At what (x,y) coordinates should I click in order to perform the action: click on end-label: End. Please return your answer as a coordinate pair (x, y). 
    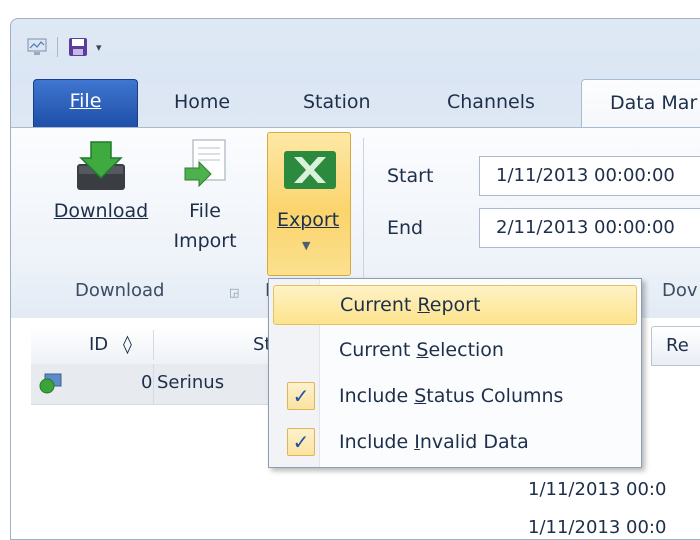
    Looking at the image, I should click on (405, 228).